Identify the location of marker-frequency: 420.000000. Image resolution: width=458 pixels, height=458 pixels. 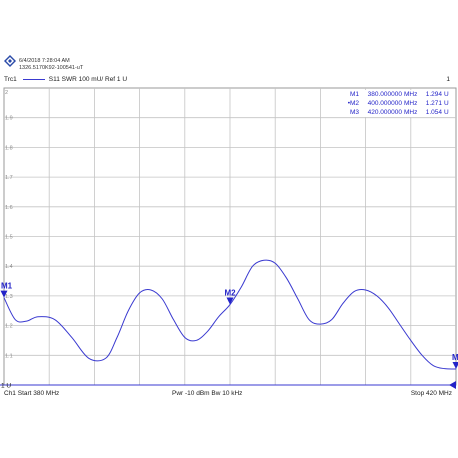
(384, 112).